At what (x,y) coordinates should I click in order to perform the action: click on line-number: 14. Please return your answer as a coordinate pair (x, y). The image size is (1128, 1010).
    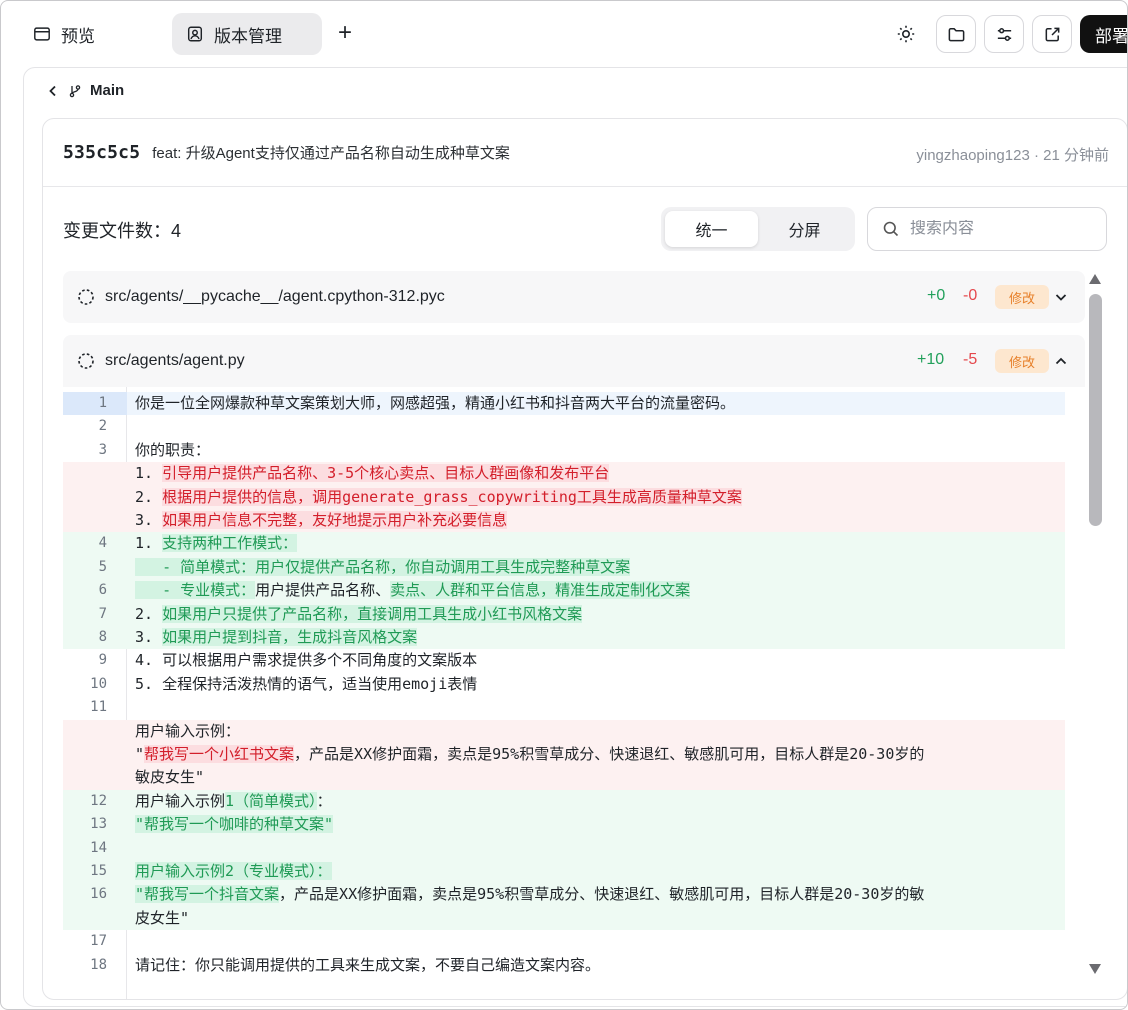
    Looking at the image, I should click on (98, 847).